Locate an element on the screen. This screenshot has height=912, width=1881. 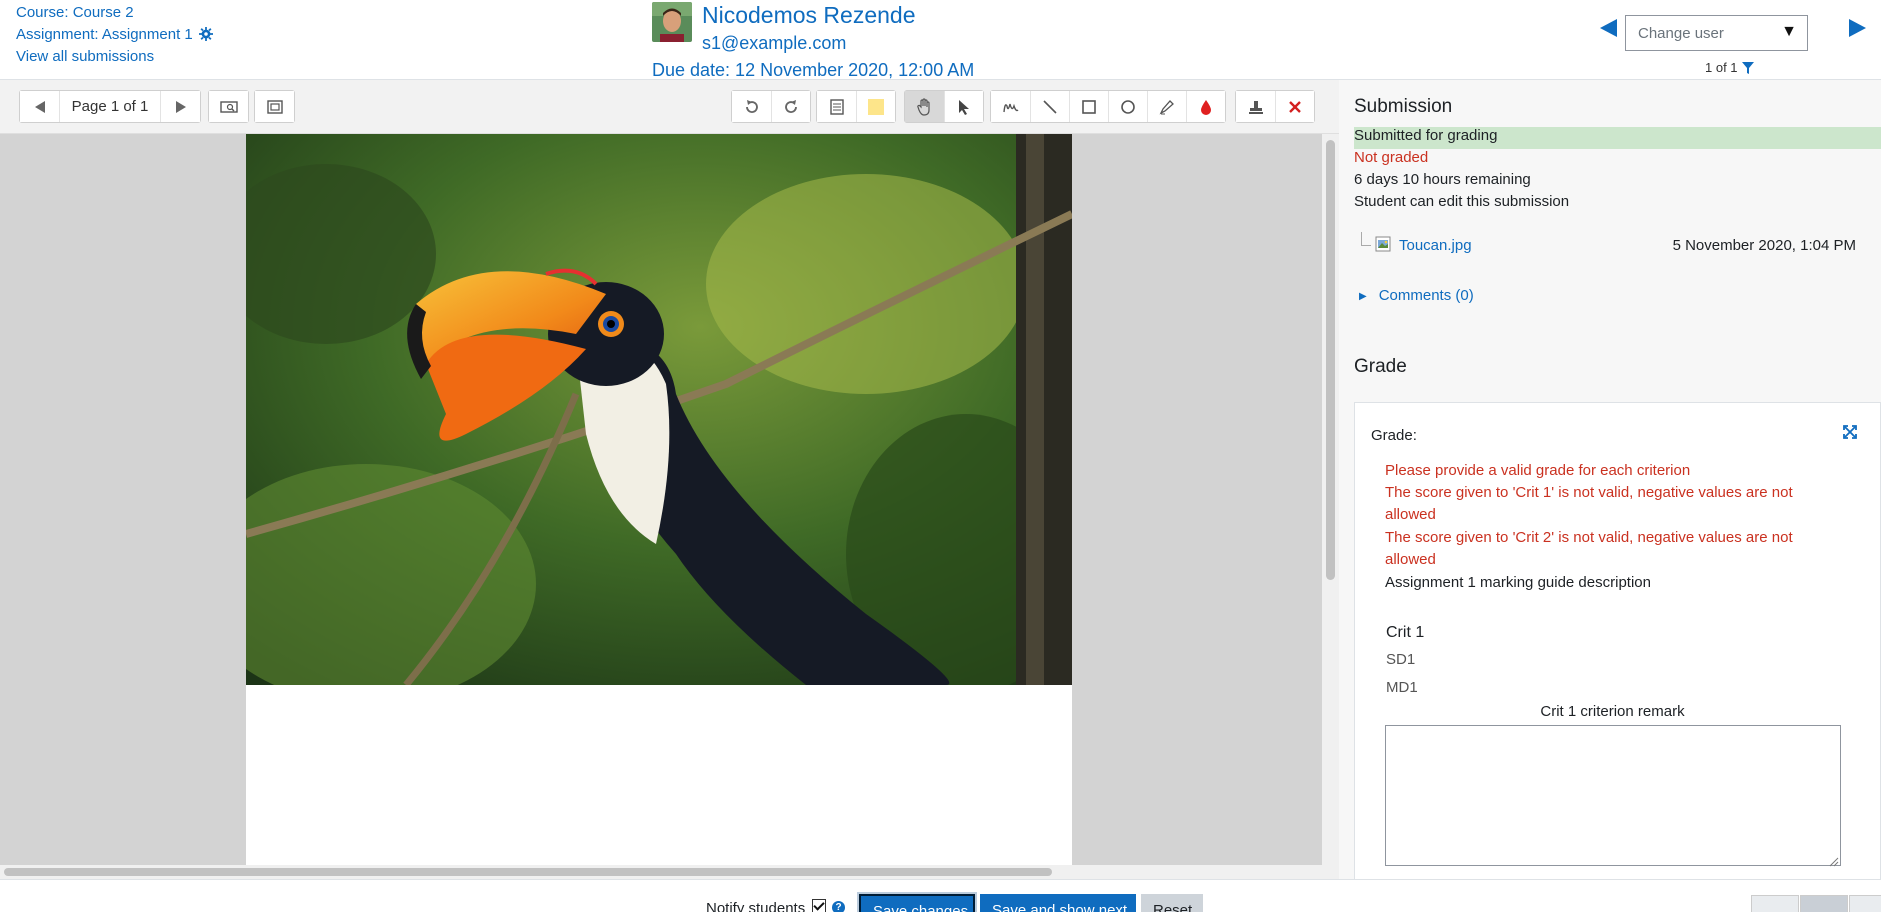
comments-toggle: ▶ Comments (0) is located at coordinates (1416, 295).